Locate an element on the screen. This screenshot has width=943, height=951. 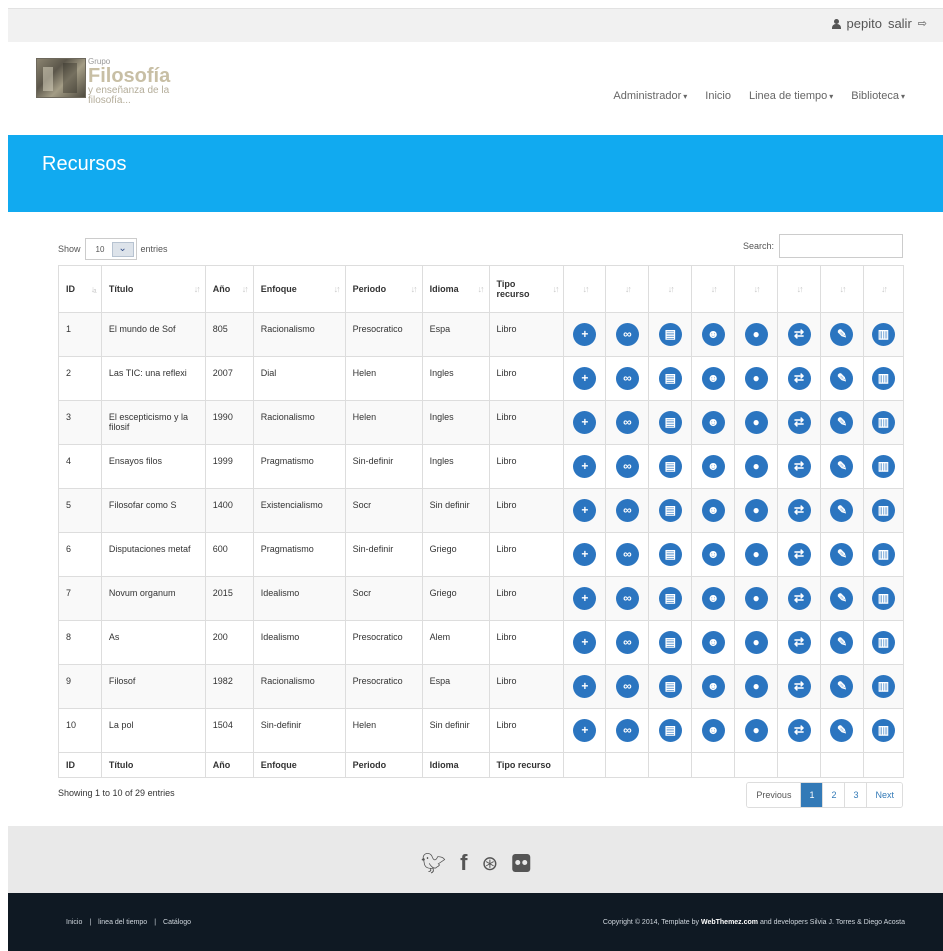
column-header-action-8: ↓↑ is located at coordinates (883, 289).